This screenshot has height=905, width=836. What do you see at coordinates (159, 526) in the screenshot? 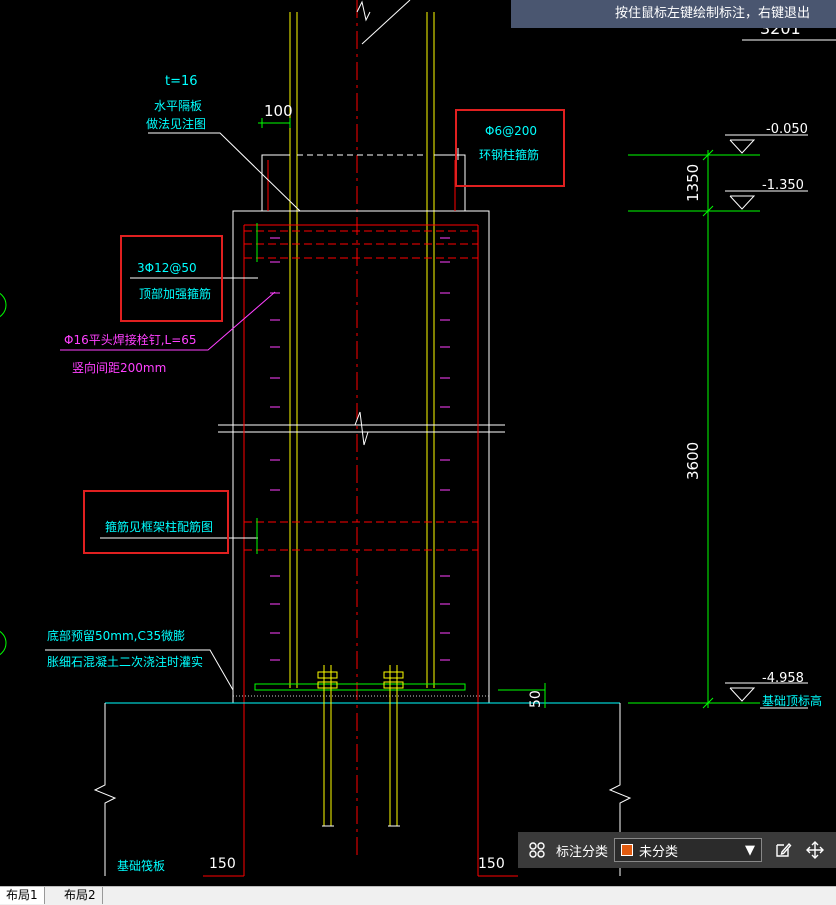
I see `hoop-note: 箍筋见框架柱配筋图` at bounding box center [159, 526].